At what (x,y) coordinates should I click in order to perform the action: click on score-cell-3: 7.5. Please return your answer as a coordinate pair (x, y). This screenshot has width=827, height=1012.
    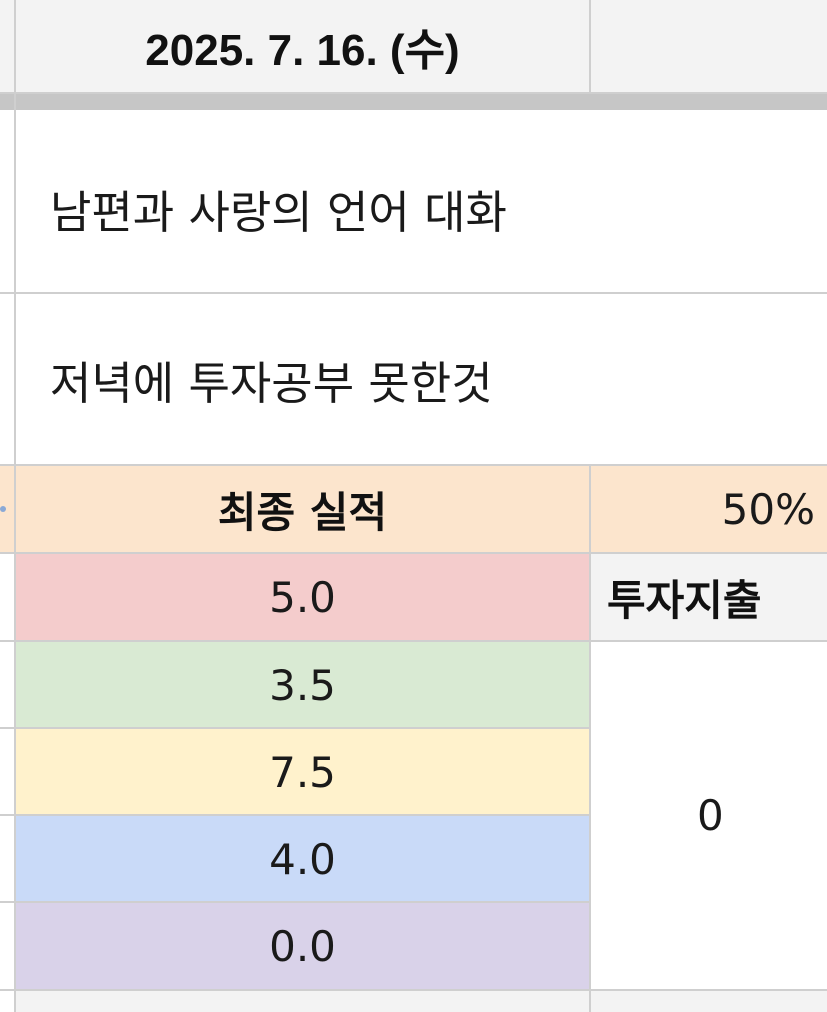
    Looking at the image, I should click on (302, 772).